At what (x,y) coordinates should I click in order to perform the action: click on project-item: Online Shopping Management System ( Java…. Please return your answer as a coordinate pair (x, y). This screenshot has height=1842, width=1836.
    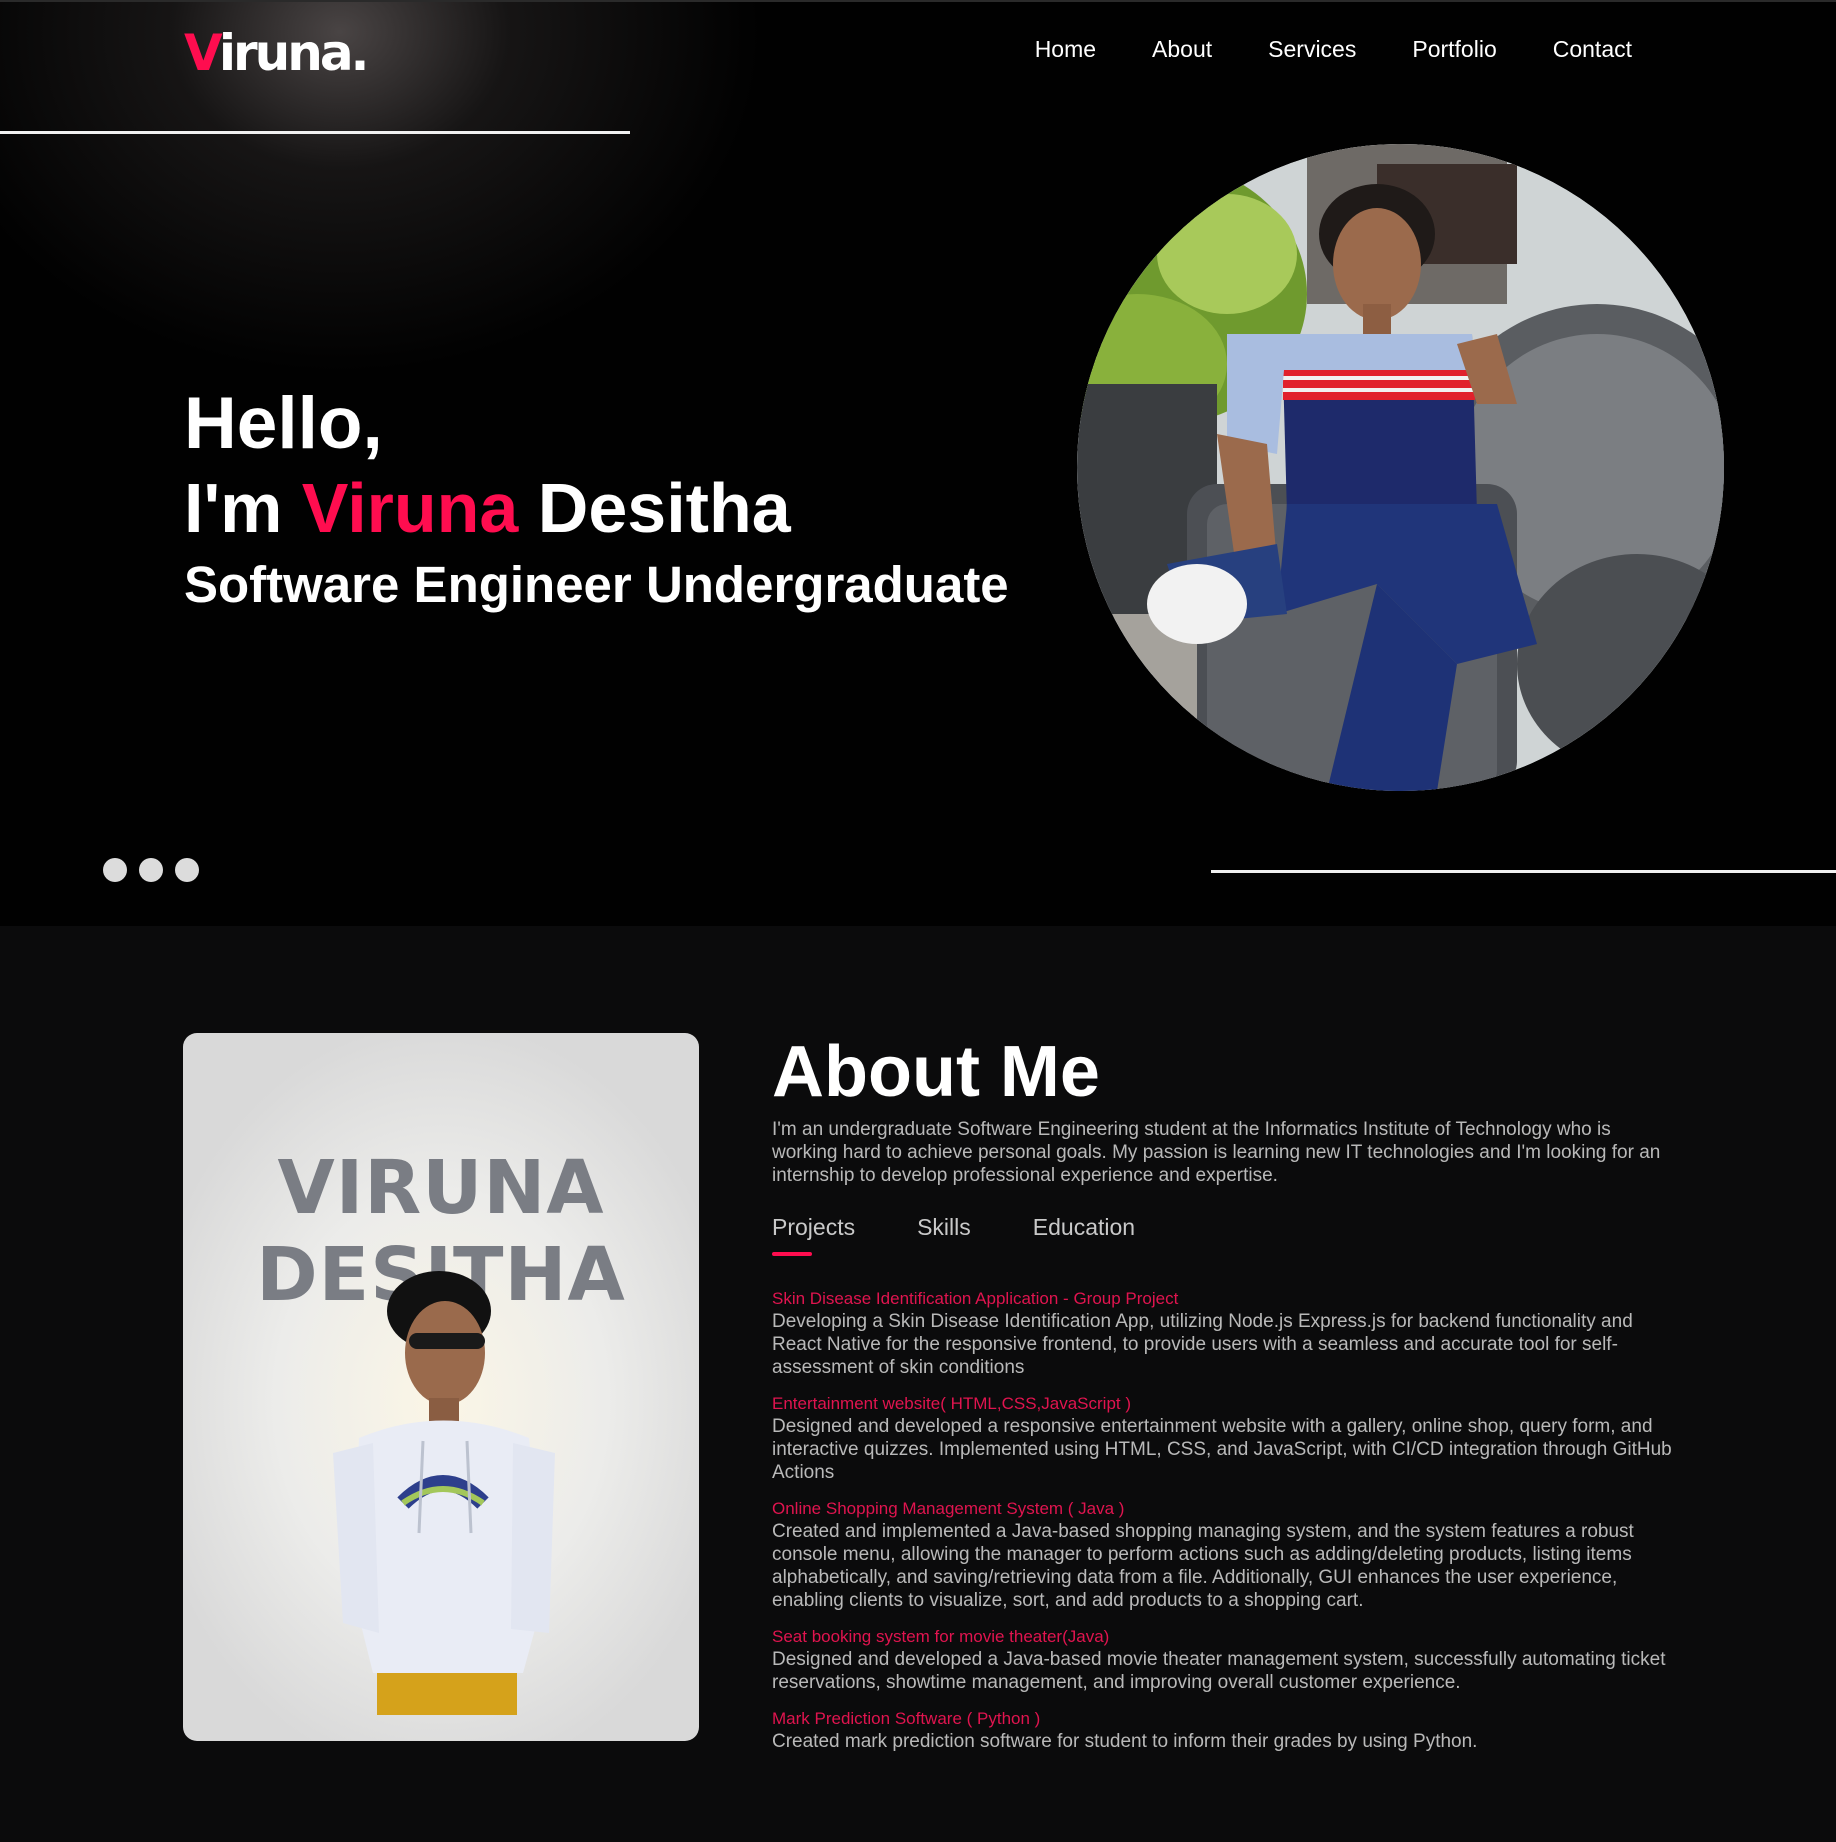
    Looking at the image, I should click on (1222, 1555).